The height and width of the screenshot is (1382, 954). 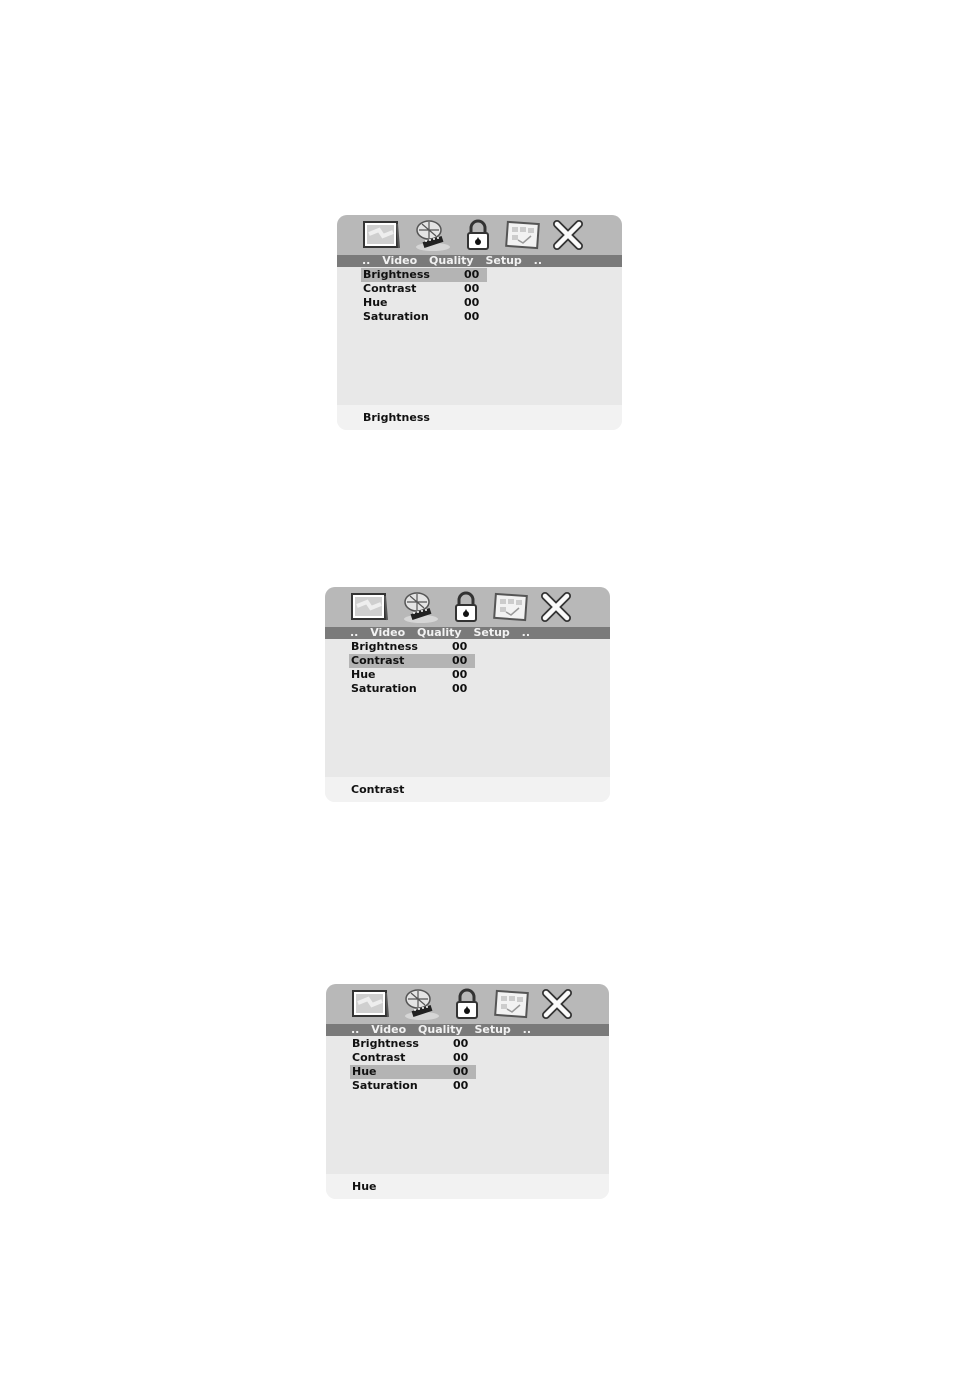 What do you see at coordinates (467, 1186) in the screenshot?
I see `status-bar: Hue` at bounding box center [467, 1186].